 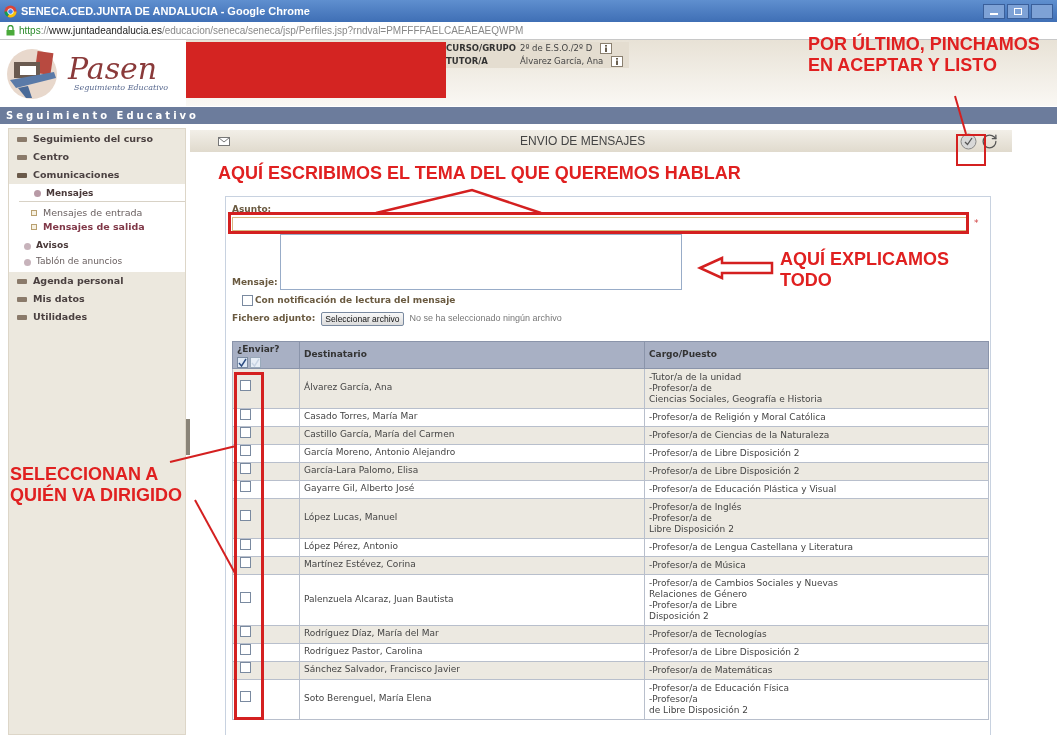 What do you see at coordinates (472, 652) in the screenshot?
I see `table-cell: Rodríguez Pastor, Carolina` at bounding box center [472, 652].